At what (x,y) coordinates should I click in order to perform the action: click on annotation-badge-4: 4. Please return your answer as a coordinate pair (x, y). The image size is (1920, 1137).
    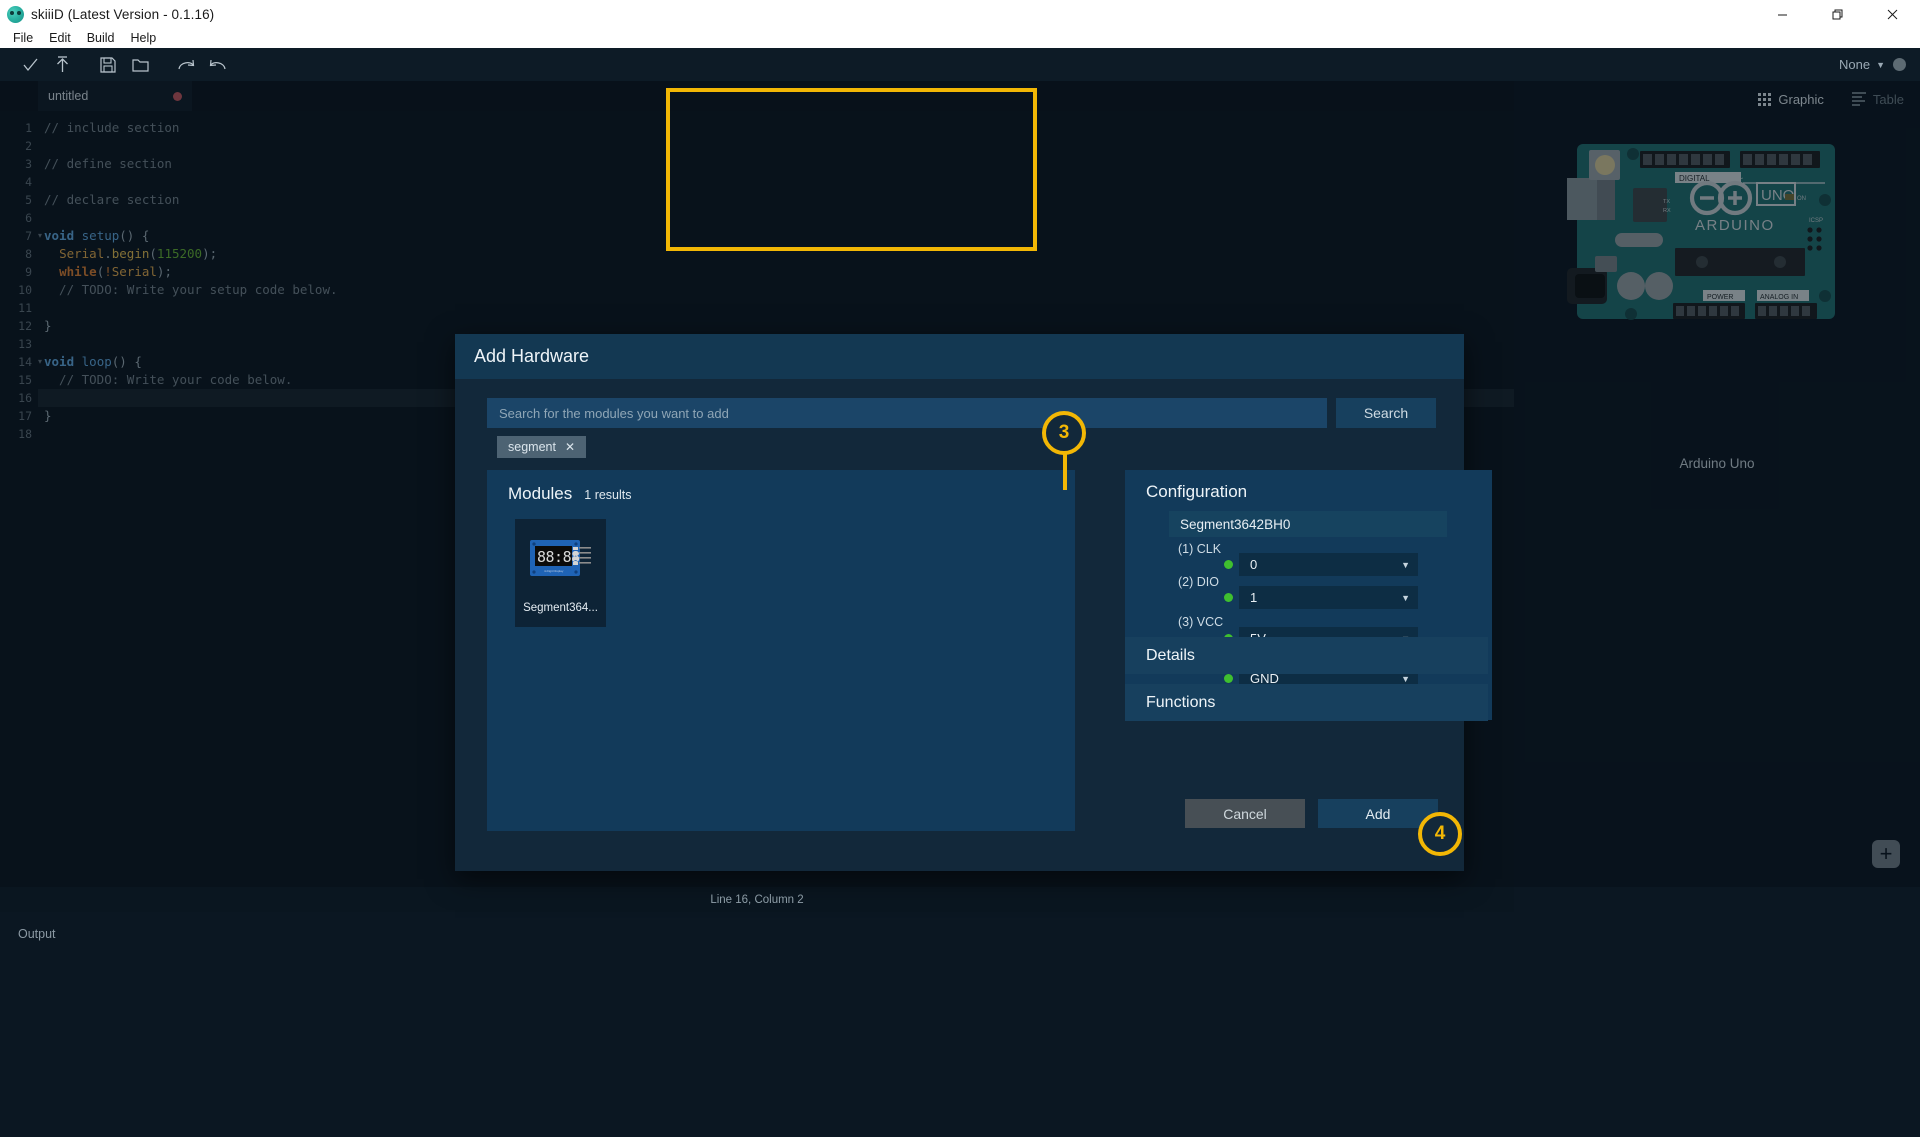
    Looking at the image, I should click on (1440, 834).